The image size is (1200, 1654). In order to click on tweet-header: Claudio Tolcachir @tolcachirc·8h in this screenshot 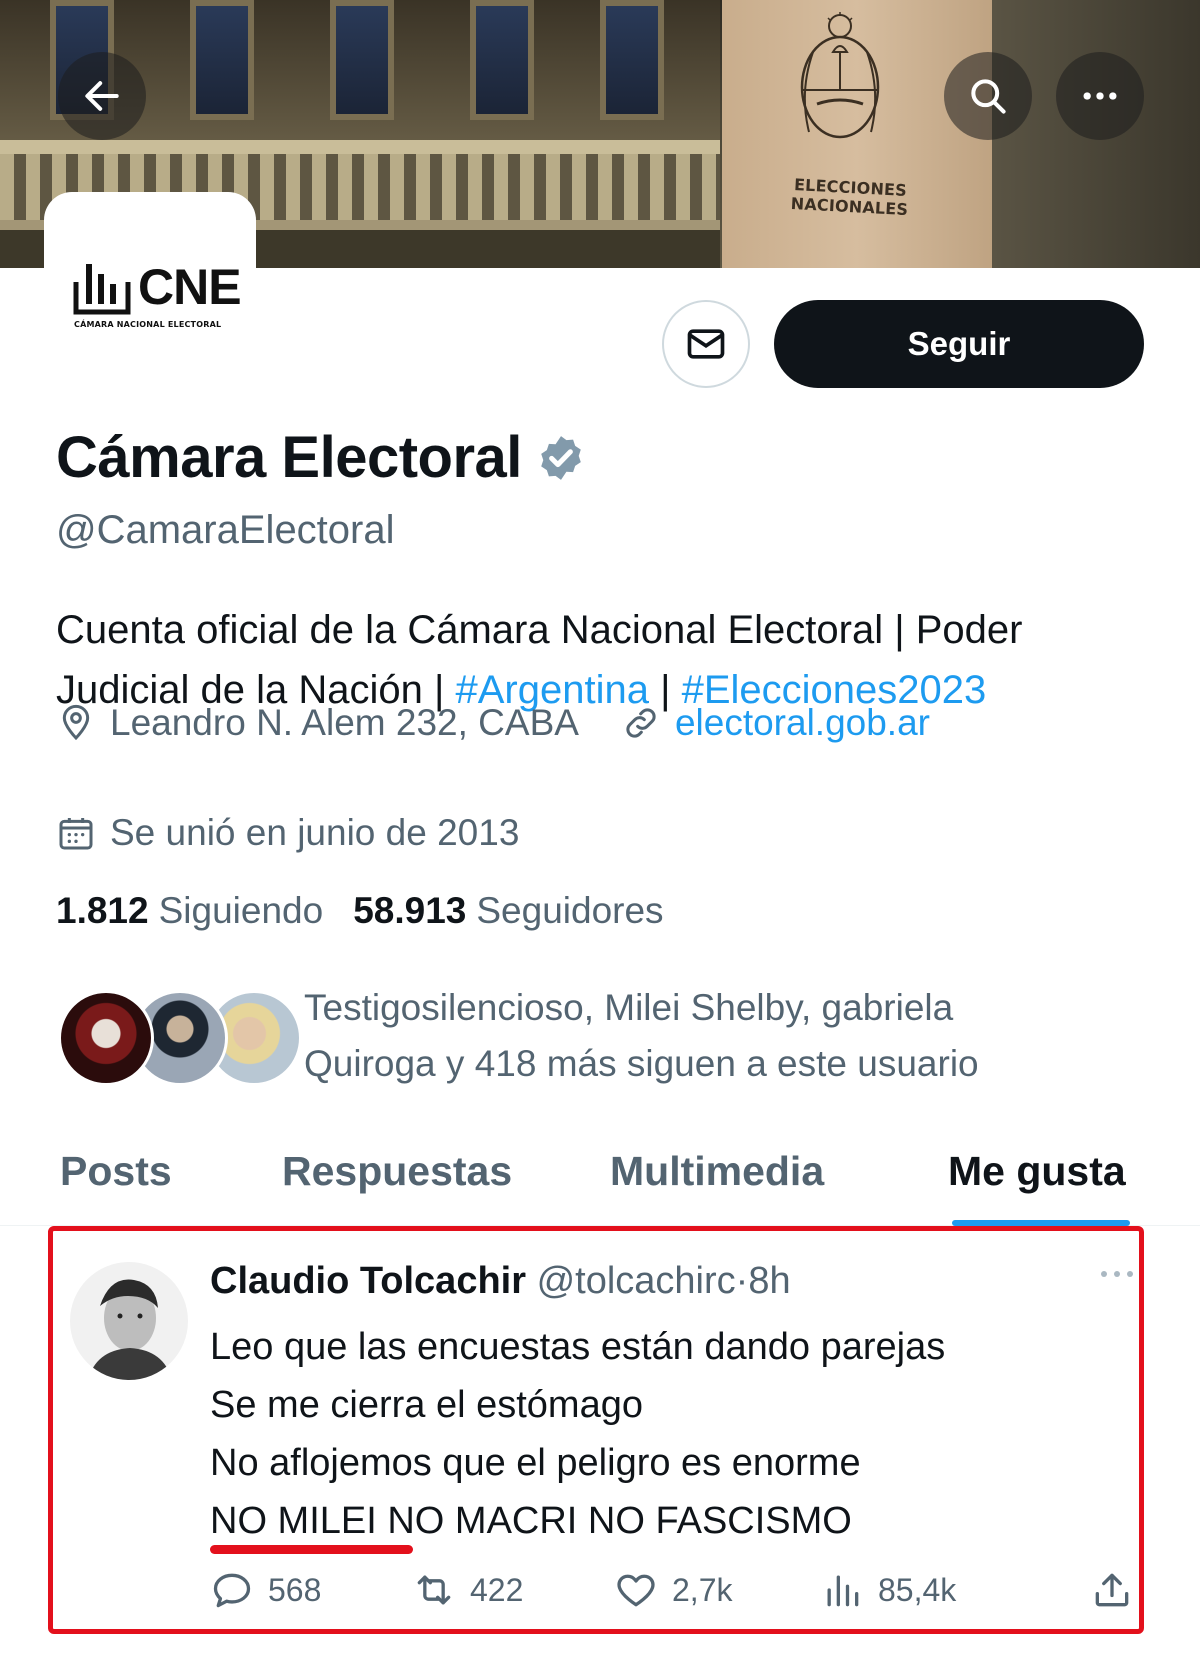, I will do `click(500, 1281)`.